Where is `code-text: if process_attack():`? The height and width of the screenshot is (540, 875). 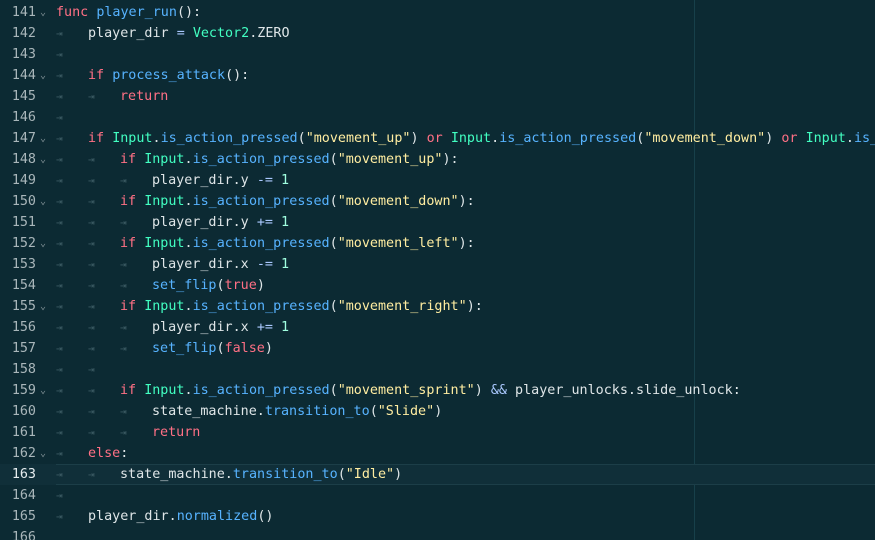 code-text: if process_attack(): is located at coordinates (168, 75).